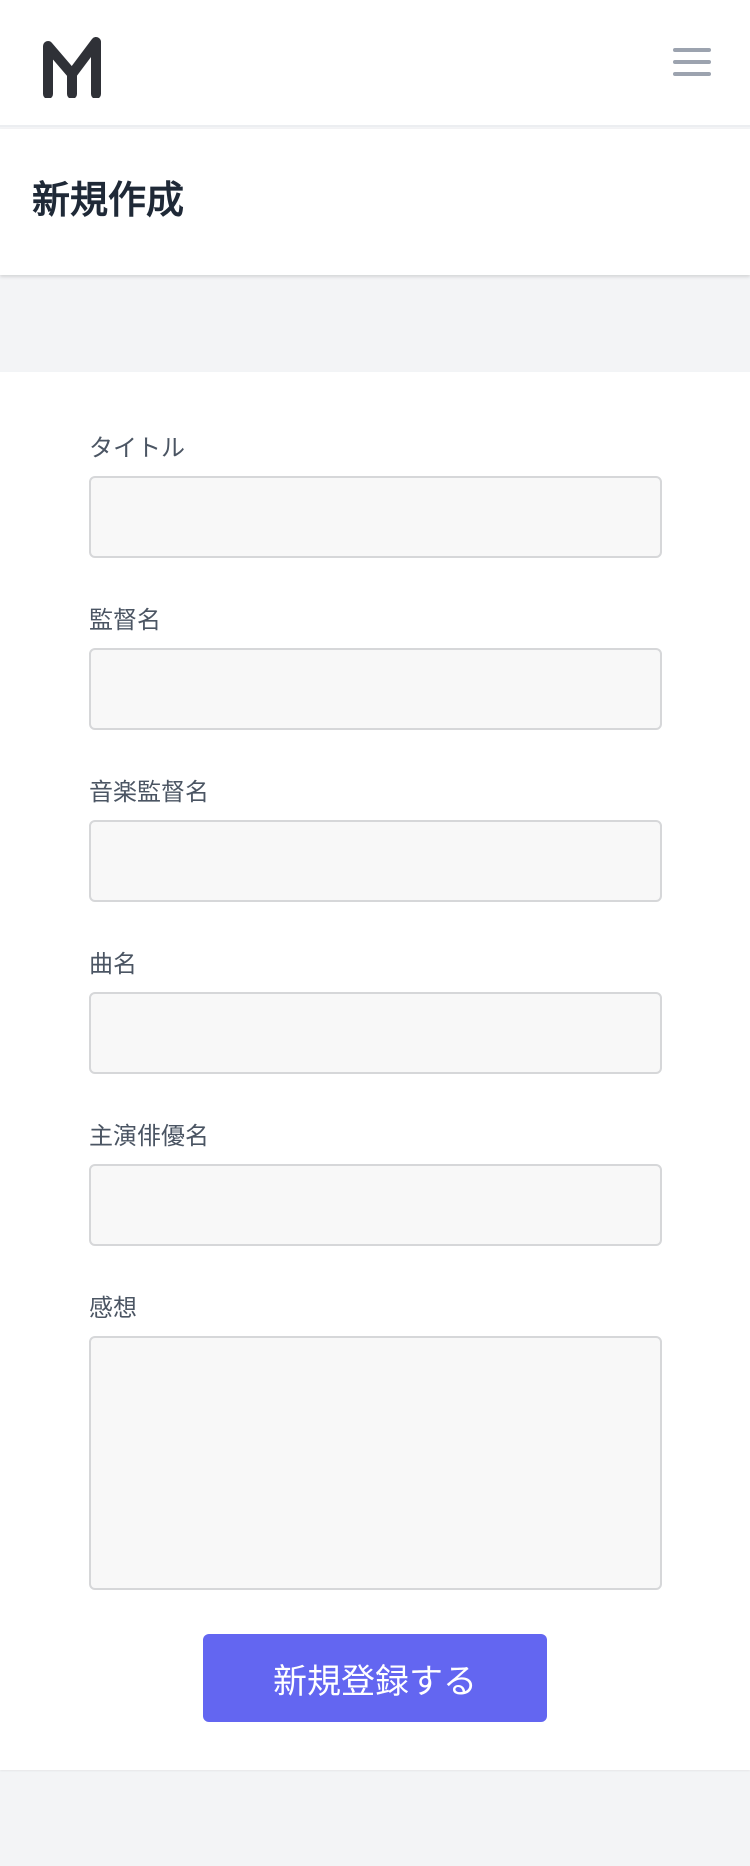 The width and height of the screenshot is (750, 1866). What do you see at coordinates (113, 964) in the screenshot?
I see `song-name-label: 曲名` at bounding box center [113, 964].